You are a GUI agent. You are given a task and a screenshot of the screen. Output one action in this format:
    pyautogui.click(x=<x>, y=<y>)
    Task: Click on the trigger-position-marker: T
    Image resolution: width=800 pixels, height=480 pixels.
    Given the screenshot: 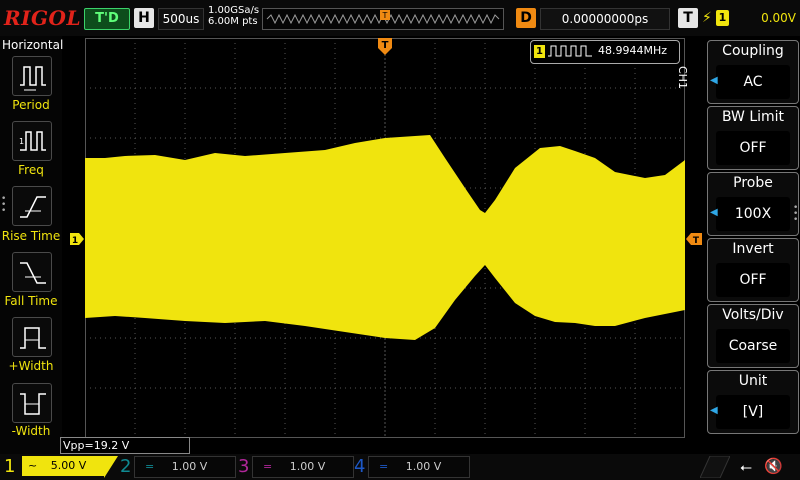 What is the action you would take?
    pyautogui.click(x=385, y=47)
    